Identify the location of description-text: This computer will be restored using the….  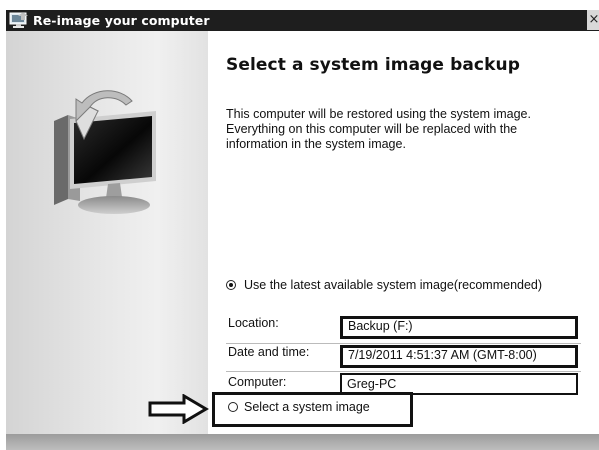
(378, 129).